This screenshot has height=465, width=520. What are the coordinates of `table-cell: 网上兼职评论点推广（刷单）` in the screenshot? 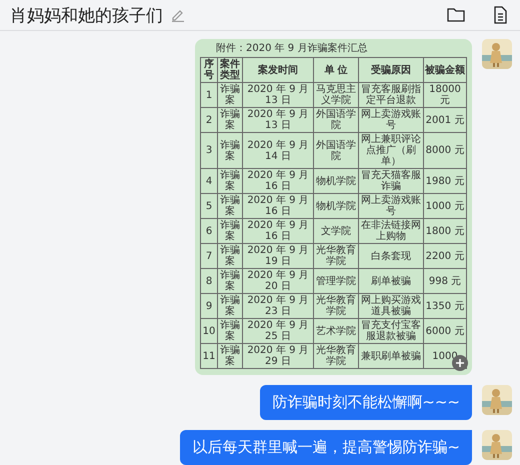 It's located at (391, 150).